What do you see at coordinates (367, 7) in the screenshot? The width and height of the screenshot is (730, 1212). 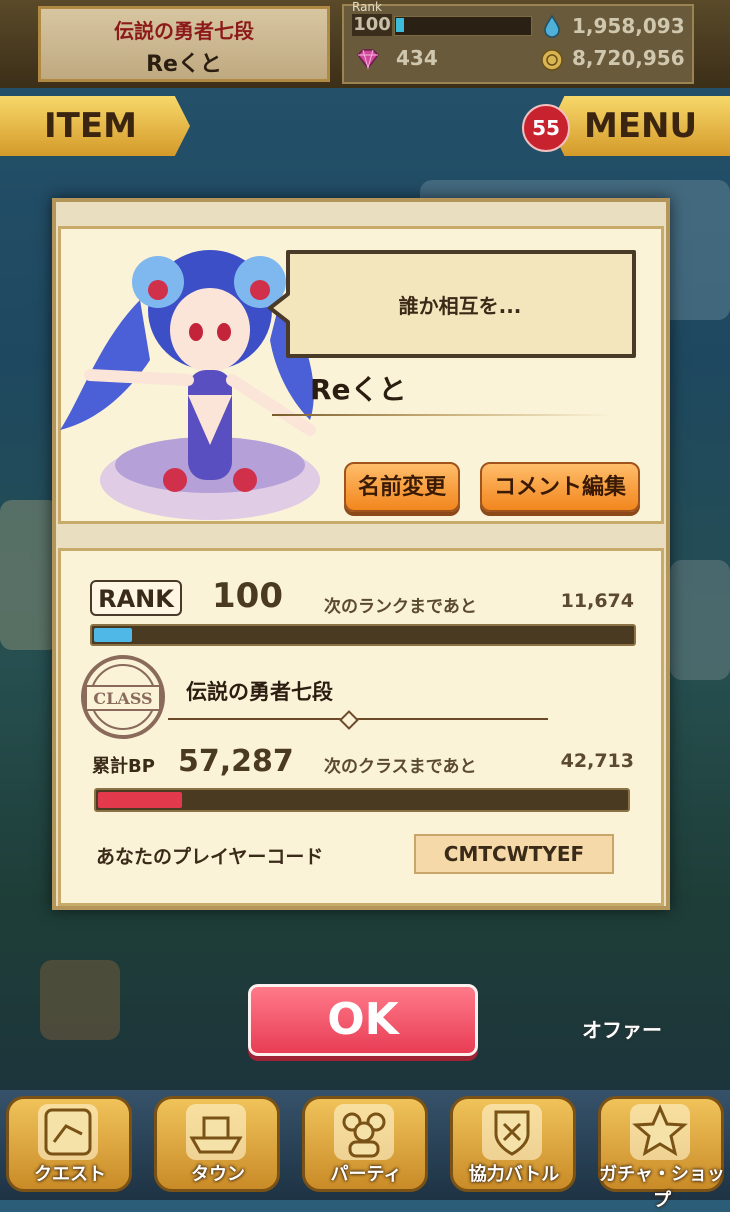 I see `rank-tag: Rank` at bounding box center [367, 7].